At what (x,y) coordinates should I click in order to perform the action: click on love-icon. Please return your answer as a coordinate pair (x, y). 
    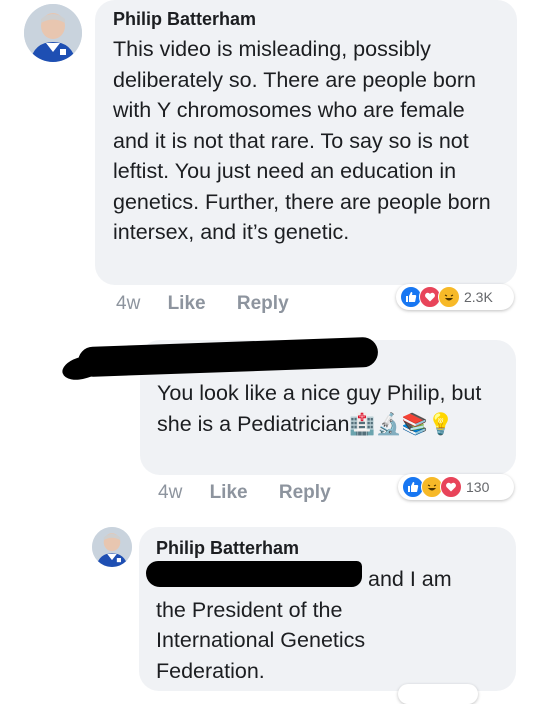
    Looking at the image, I should click on (451, 487).